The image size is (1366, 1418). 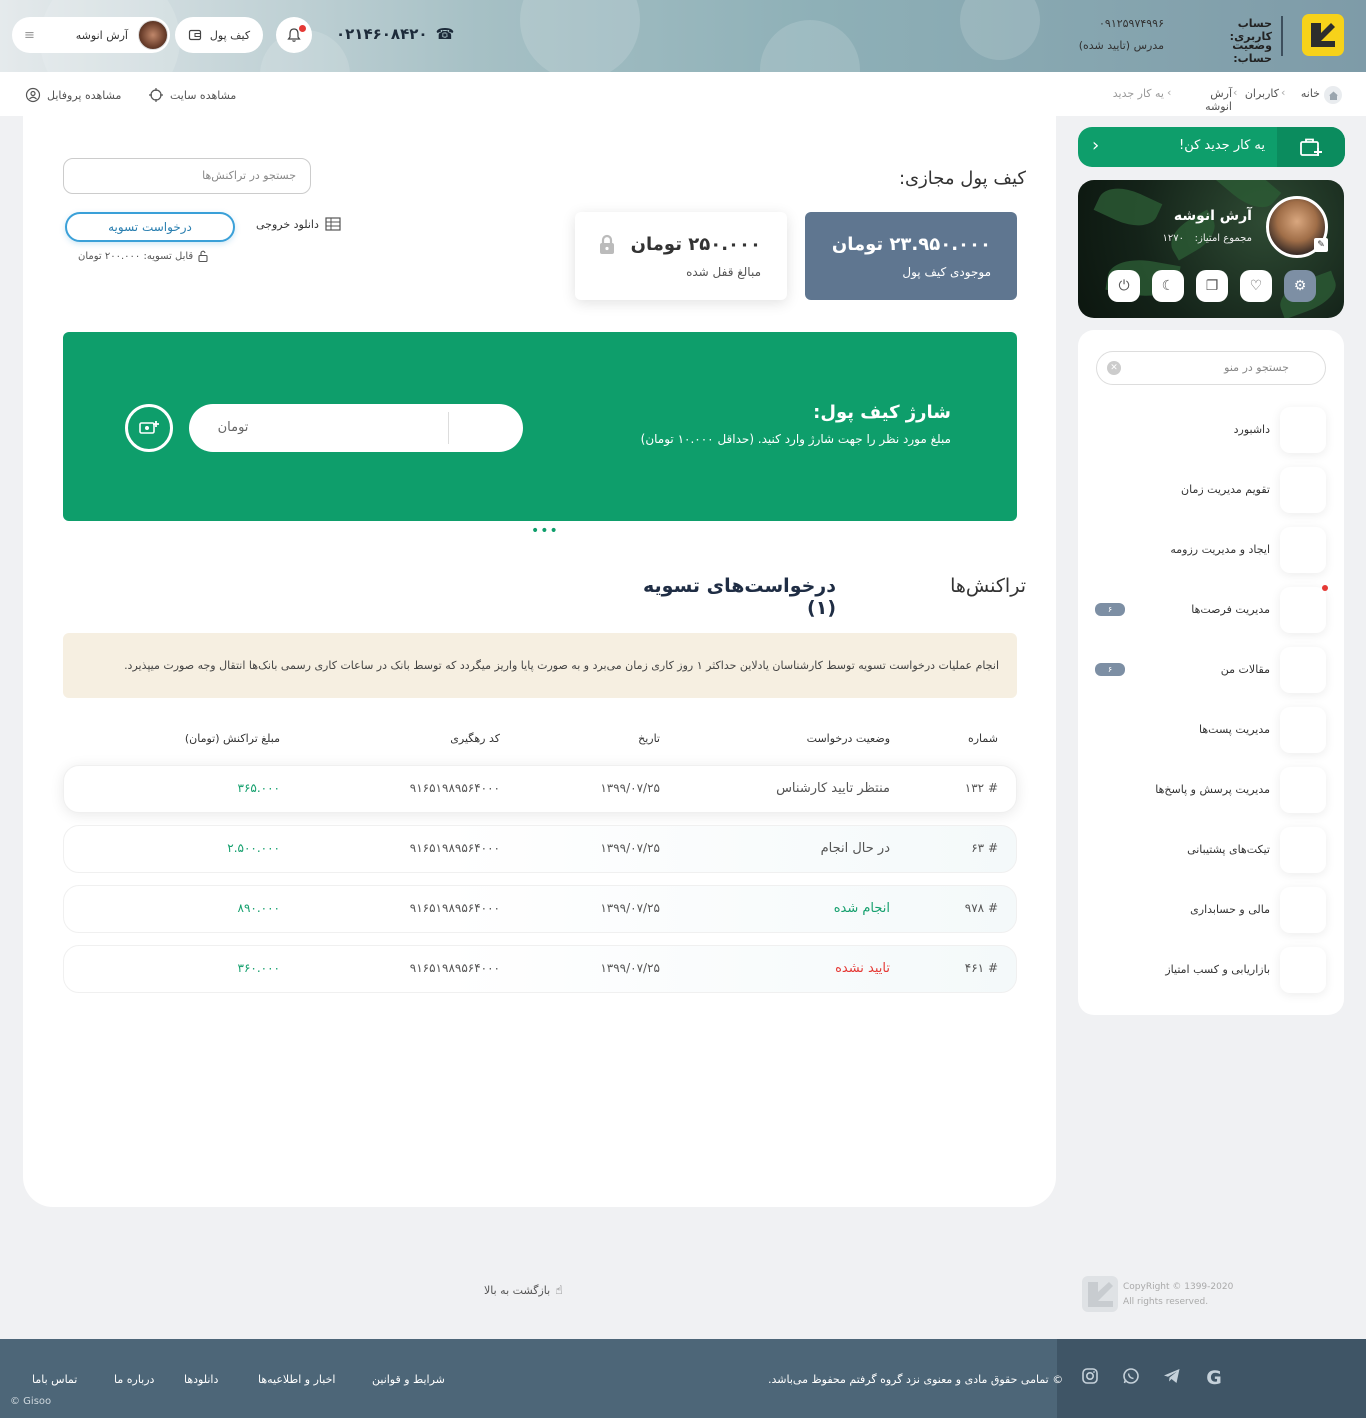 I want to click on cta-label: یه کار جدید کن!, so click(x=1221, y=145).